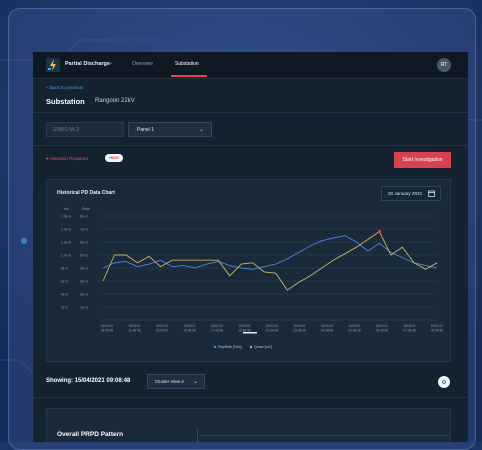 The width and height of the screenshot is (482, 450). Describe the element at coordinates (66, 243) in the screenshot. I see `y-tick-label-left: 1.2e-8` at that location.